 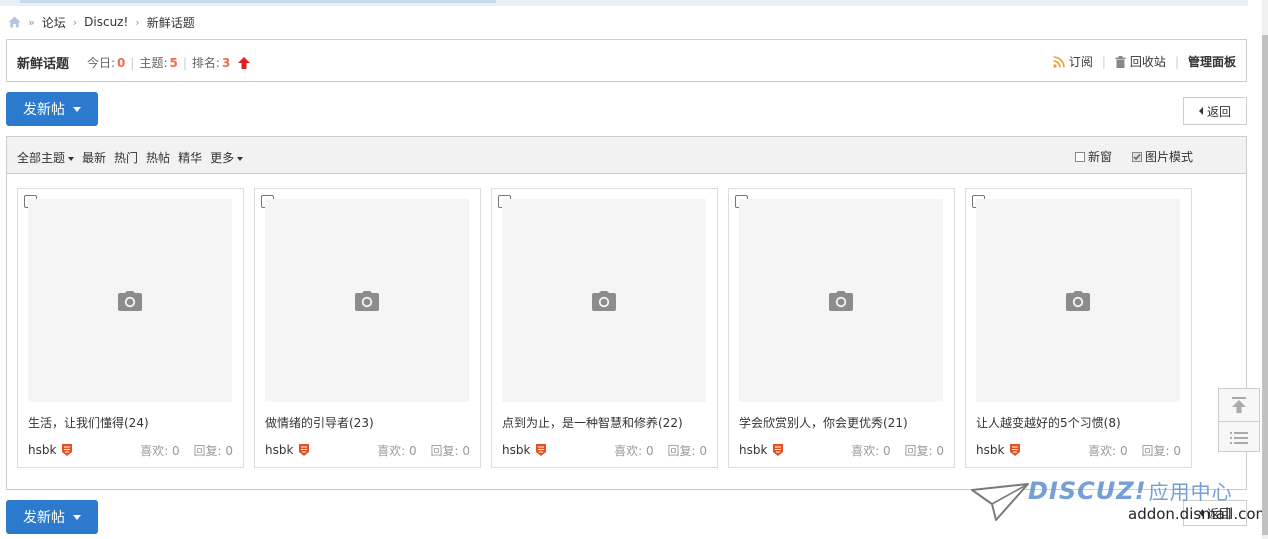 I want to click on page-scrollbar, so click(x=1265, y=269).